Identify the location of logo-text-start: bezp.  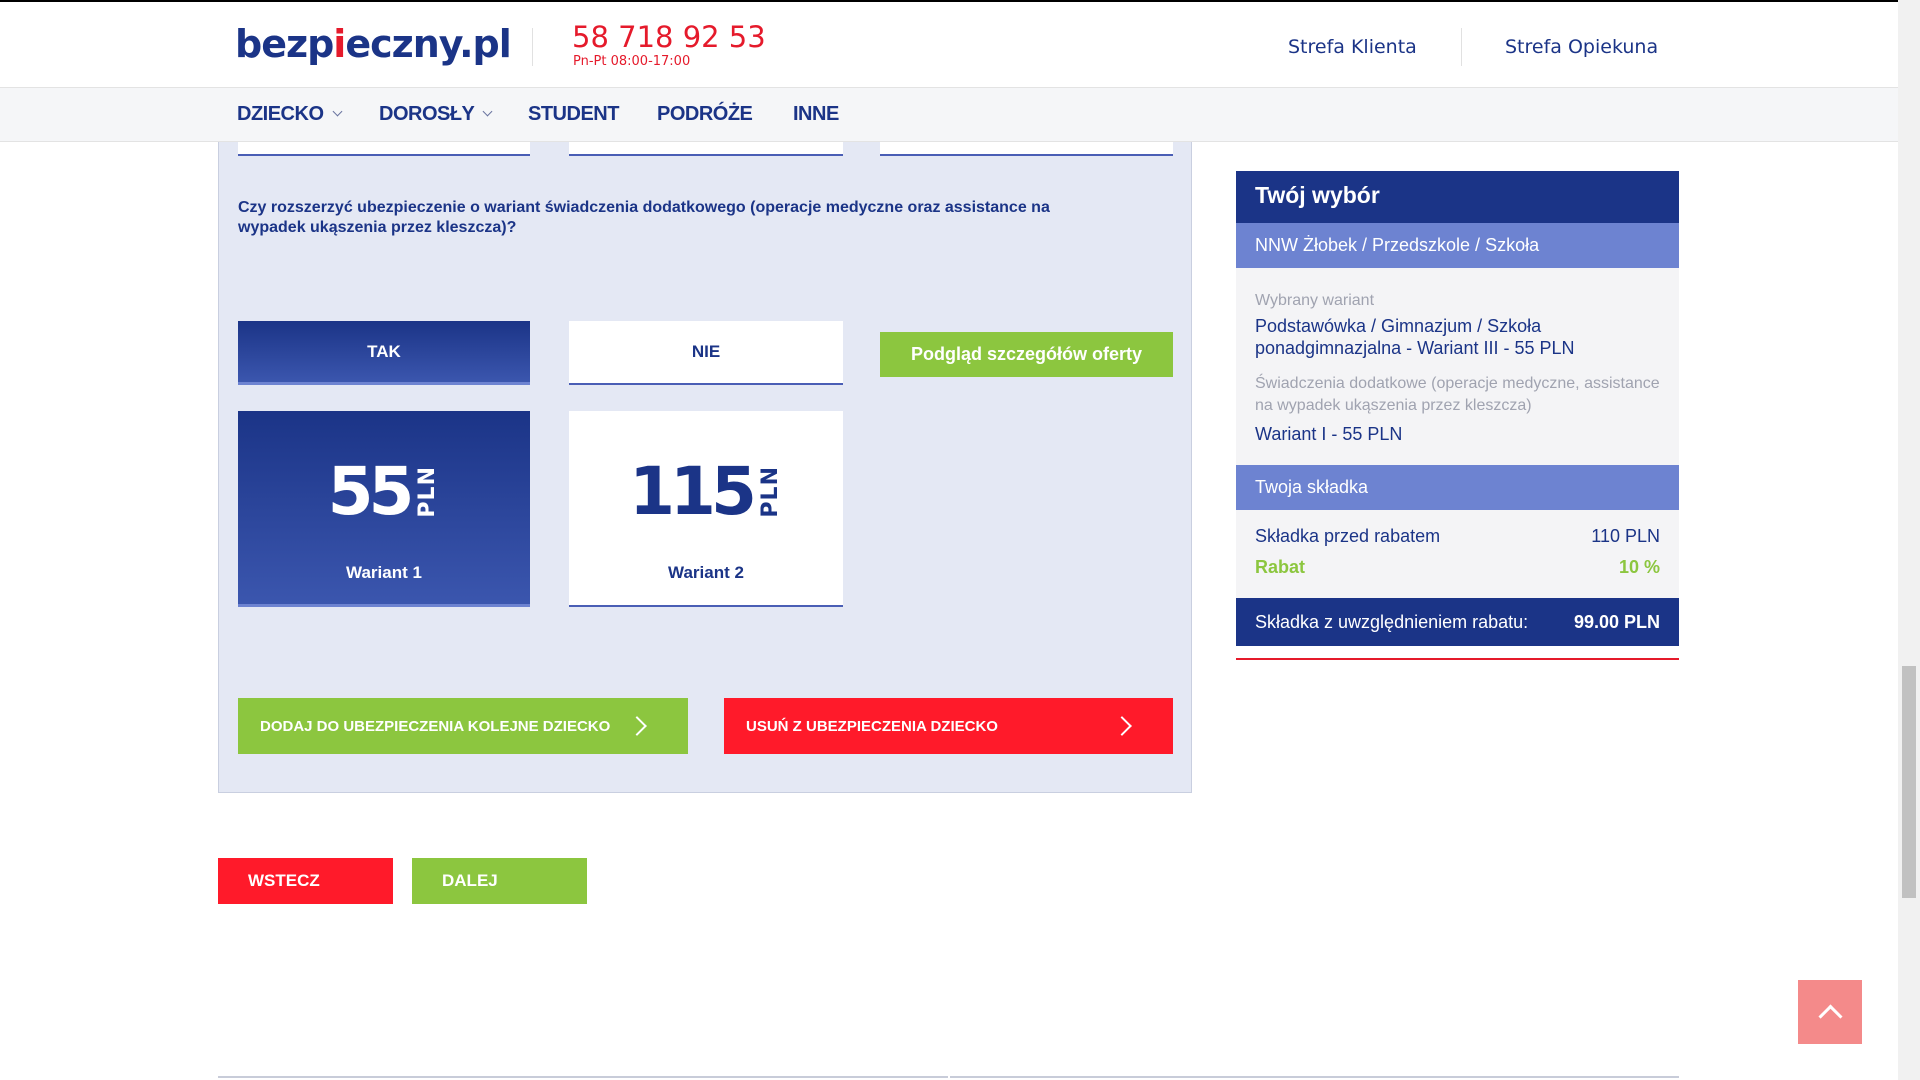
(284, 44).